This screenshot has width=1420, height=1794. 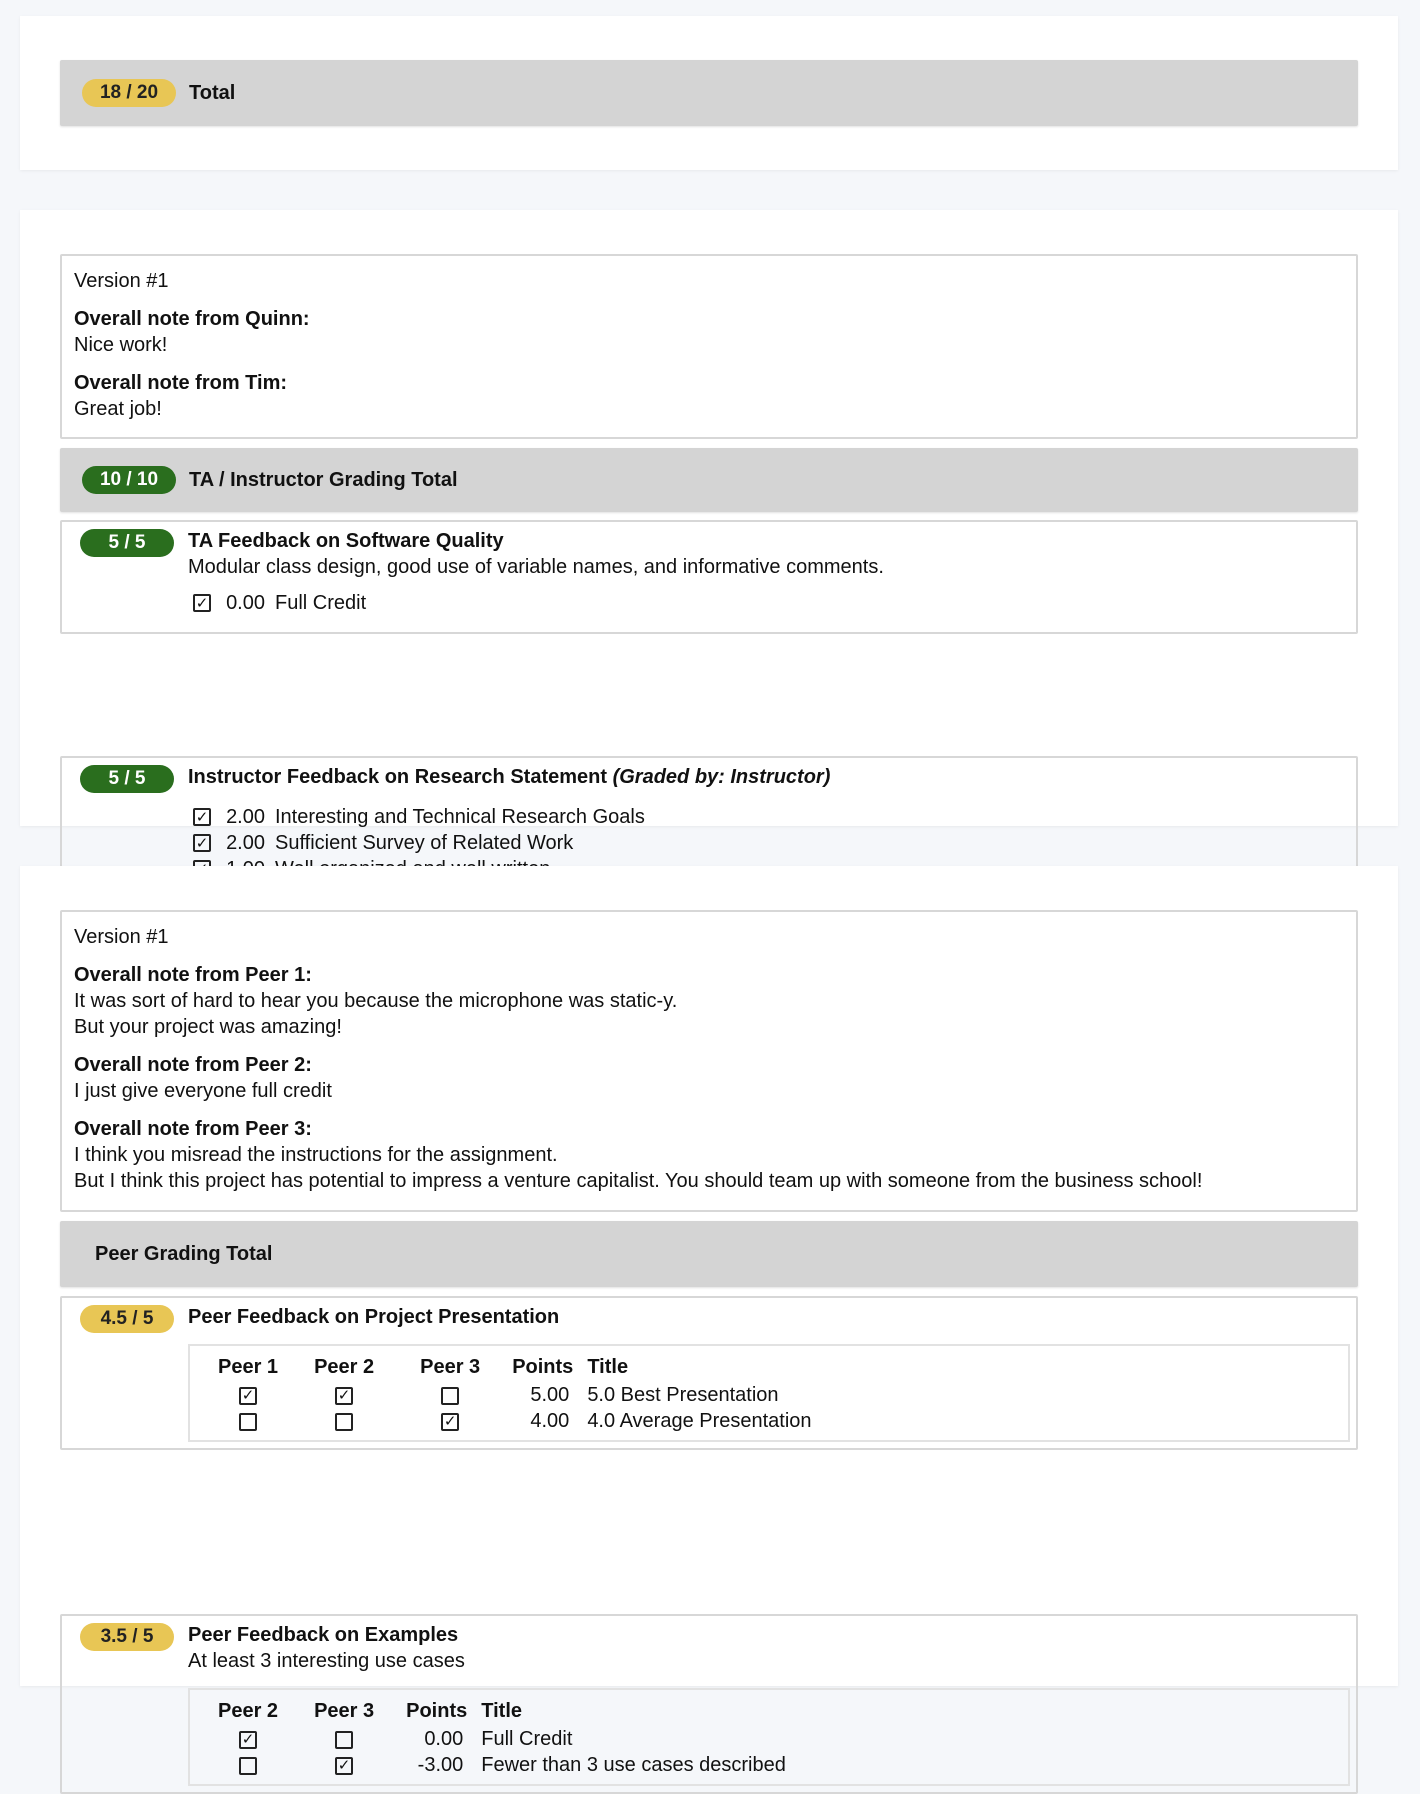 What do you see at coordinates (248, 1367) in the screenshot?
I see `column-header: Peer 1` at bounding box center [248, 1367].